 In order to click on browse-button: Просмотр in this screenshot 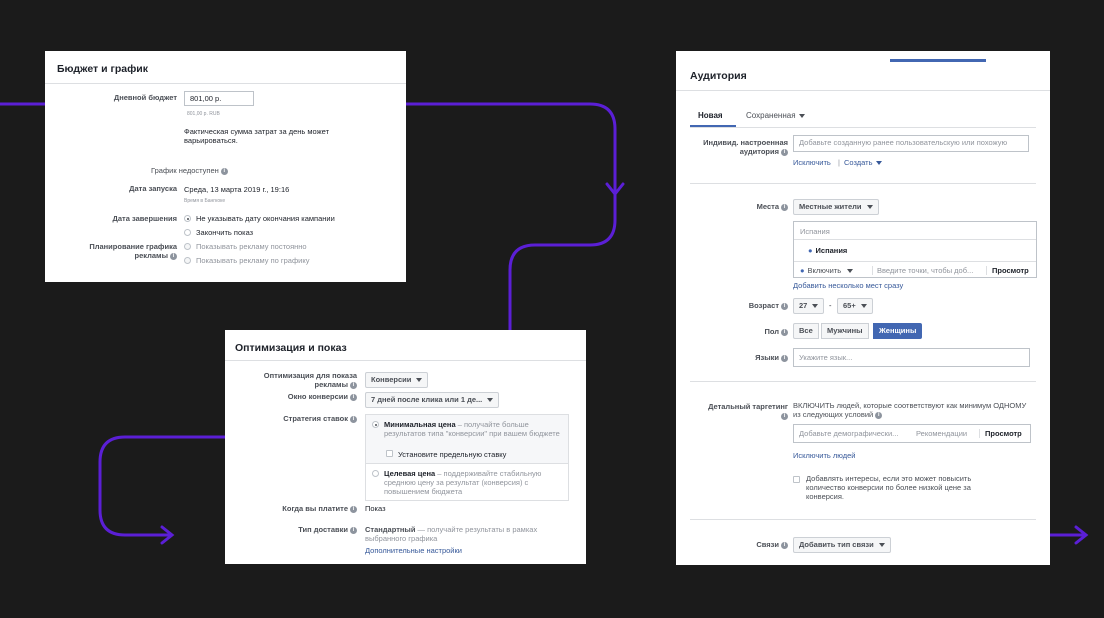, I will do `click(1007, 270)`.